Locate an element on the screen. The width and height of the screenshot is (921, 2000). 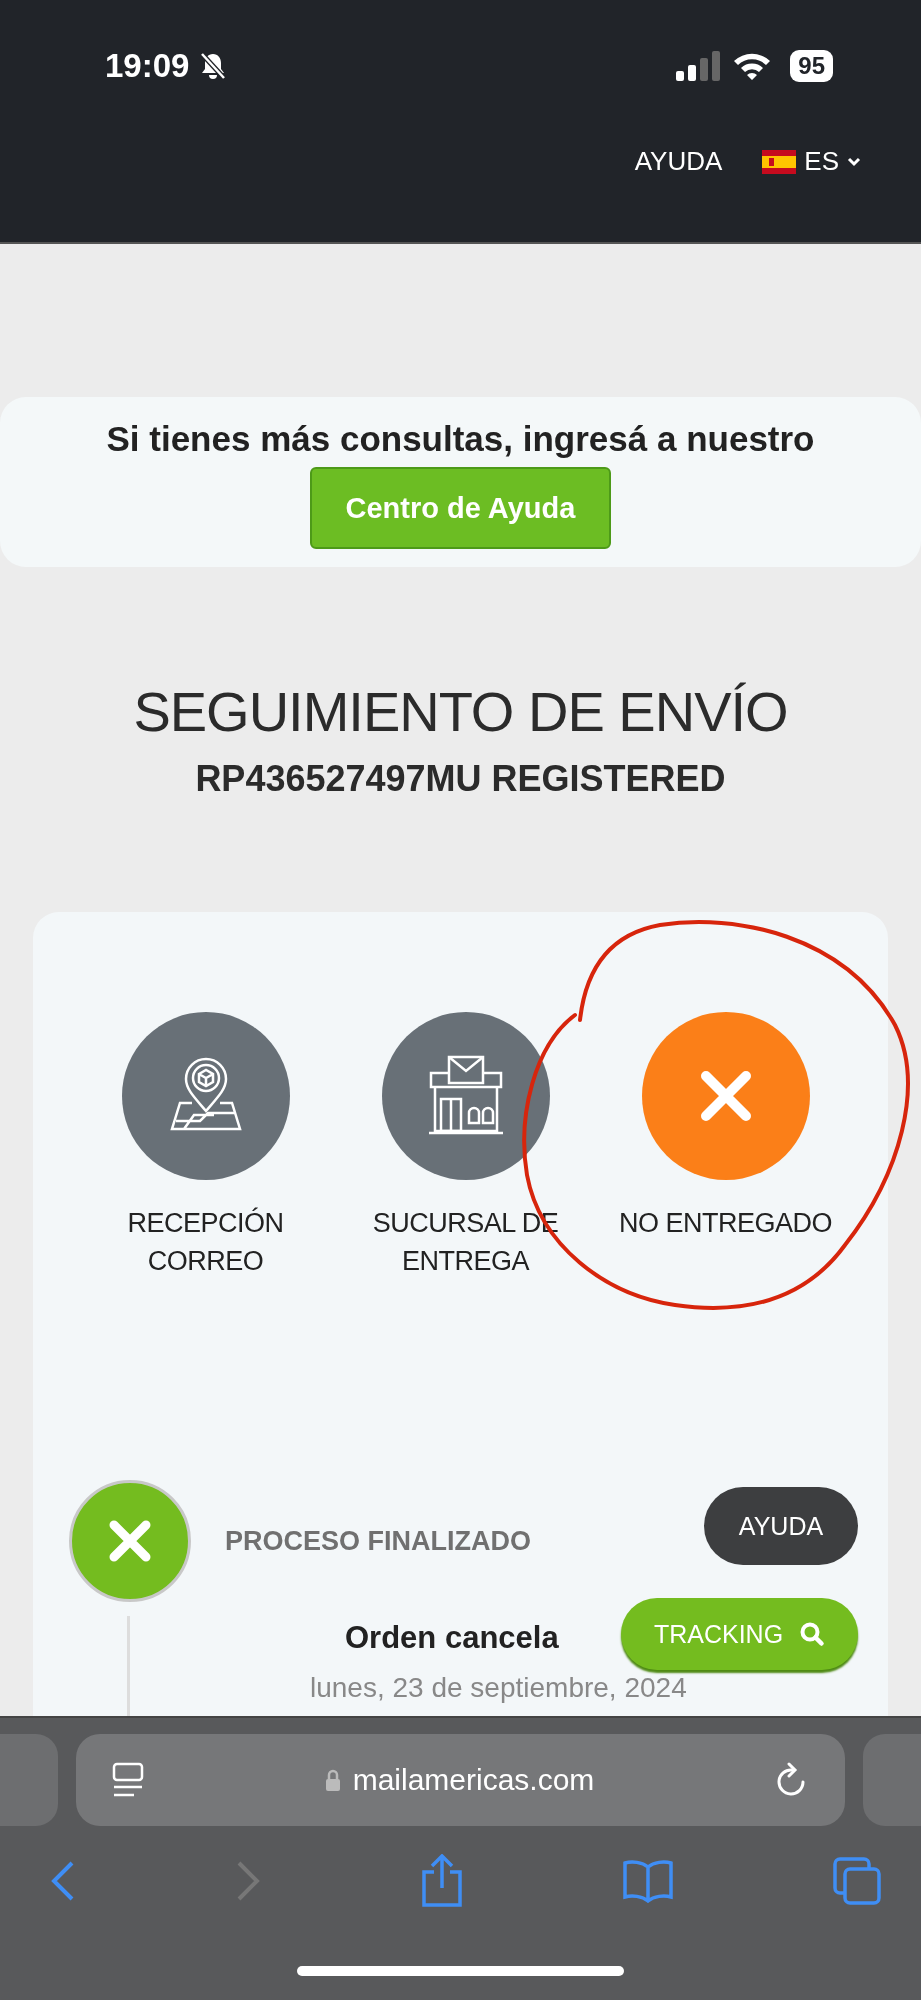
step-label: RECEPCIÓN CORREO is located at coordinates (205, 1242).